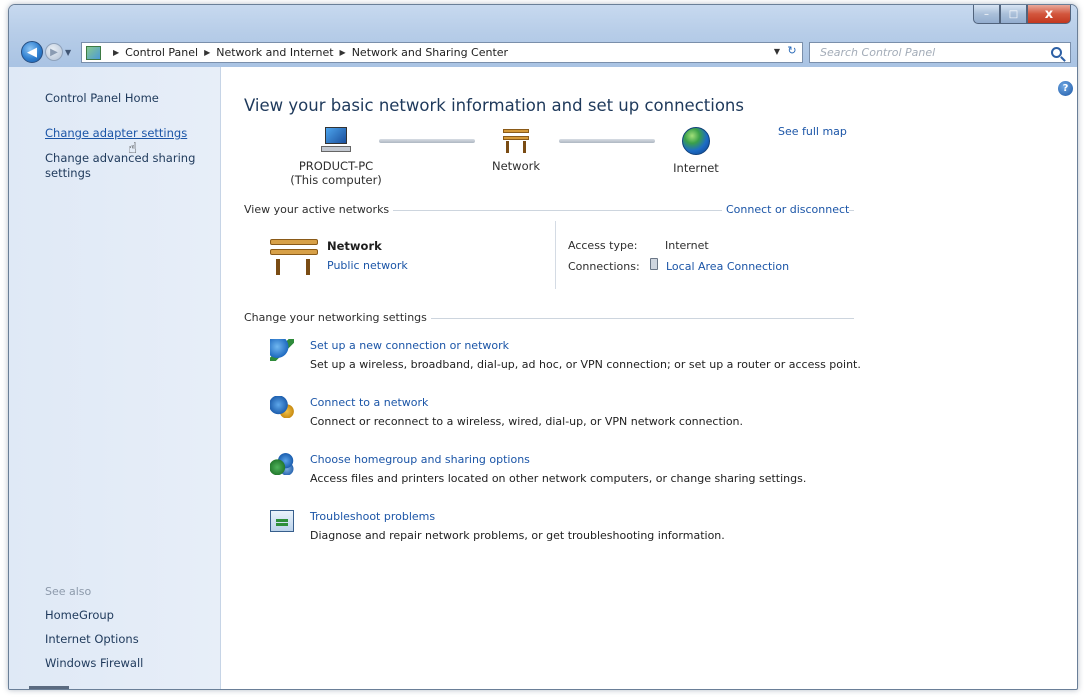 Image resolution: width=1084 pixels, height=698 pixels. I want to click on connect-network-link: Connect to a network, so click(369, 402).